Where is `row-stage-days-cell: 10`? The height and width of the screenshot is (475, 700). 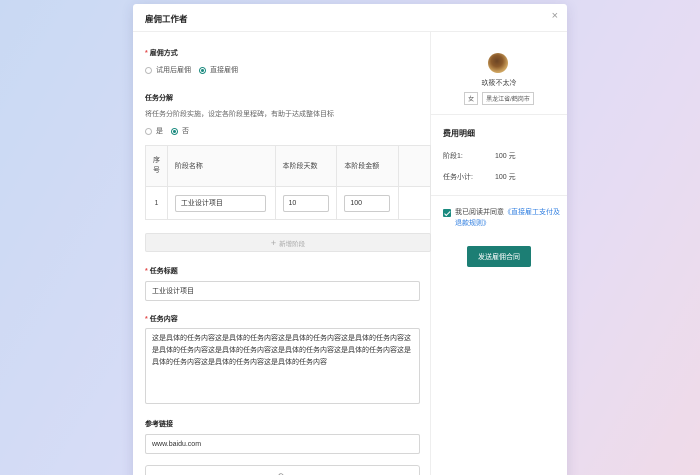 row-stage-days-cell: 10 is located at coordinates (307, 203).